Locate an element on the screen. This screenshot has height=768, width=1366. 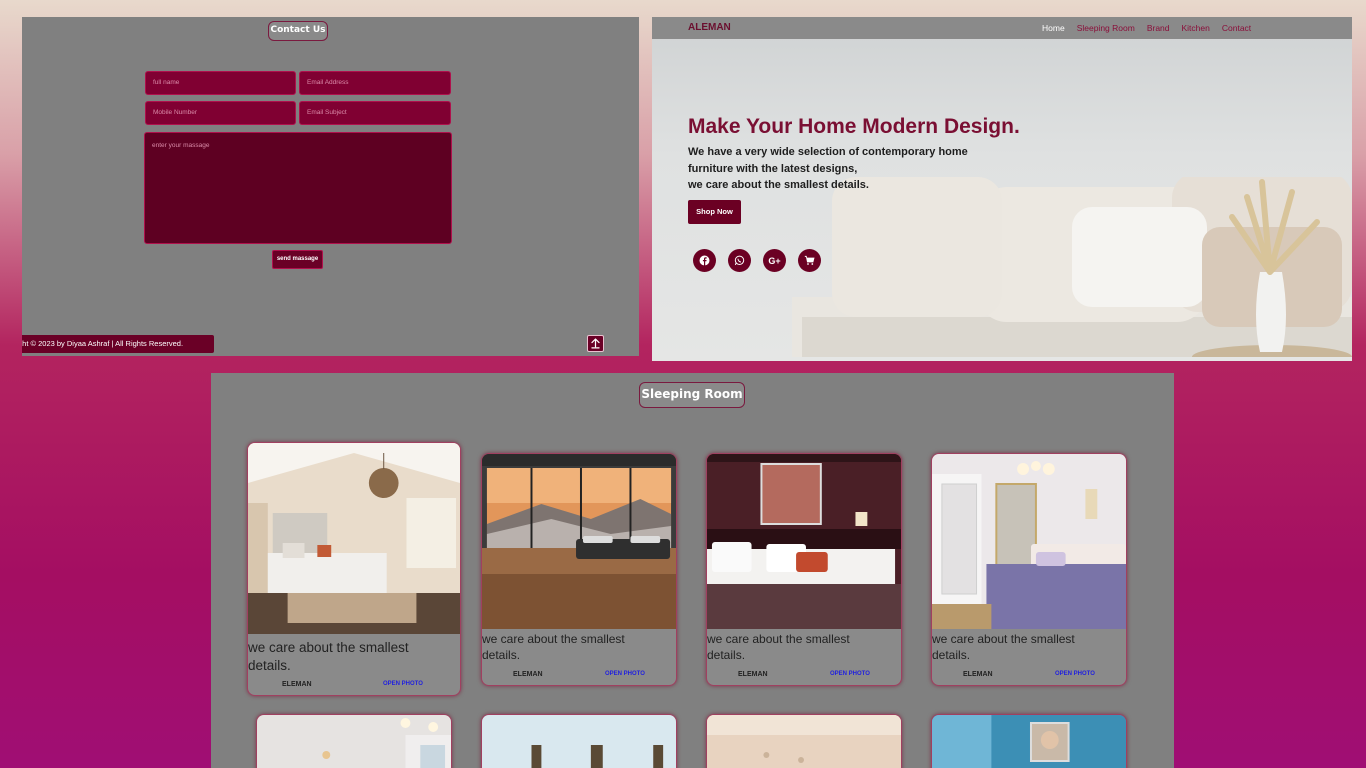
arrow-up-icon is located at coordinates (595, 343).